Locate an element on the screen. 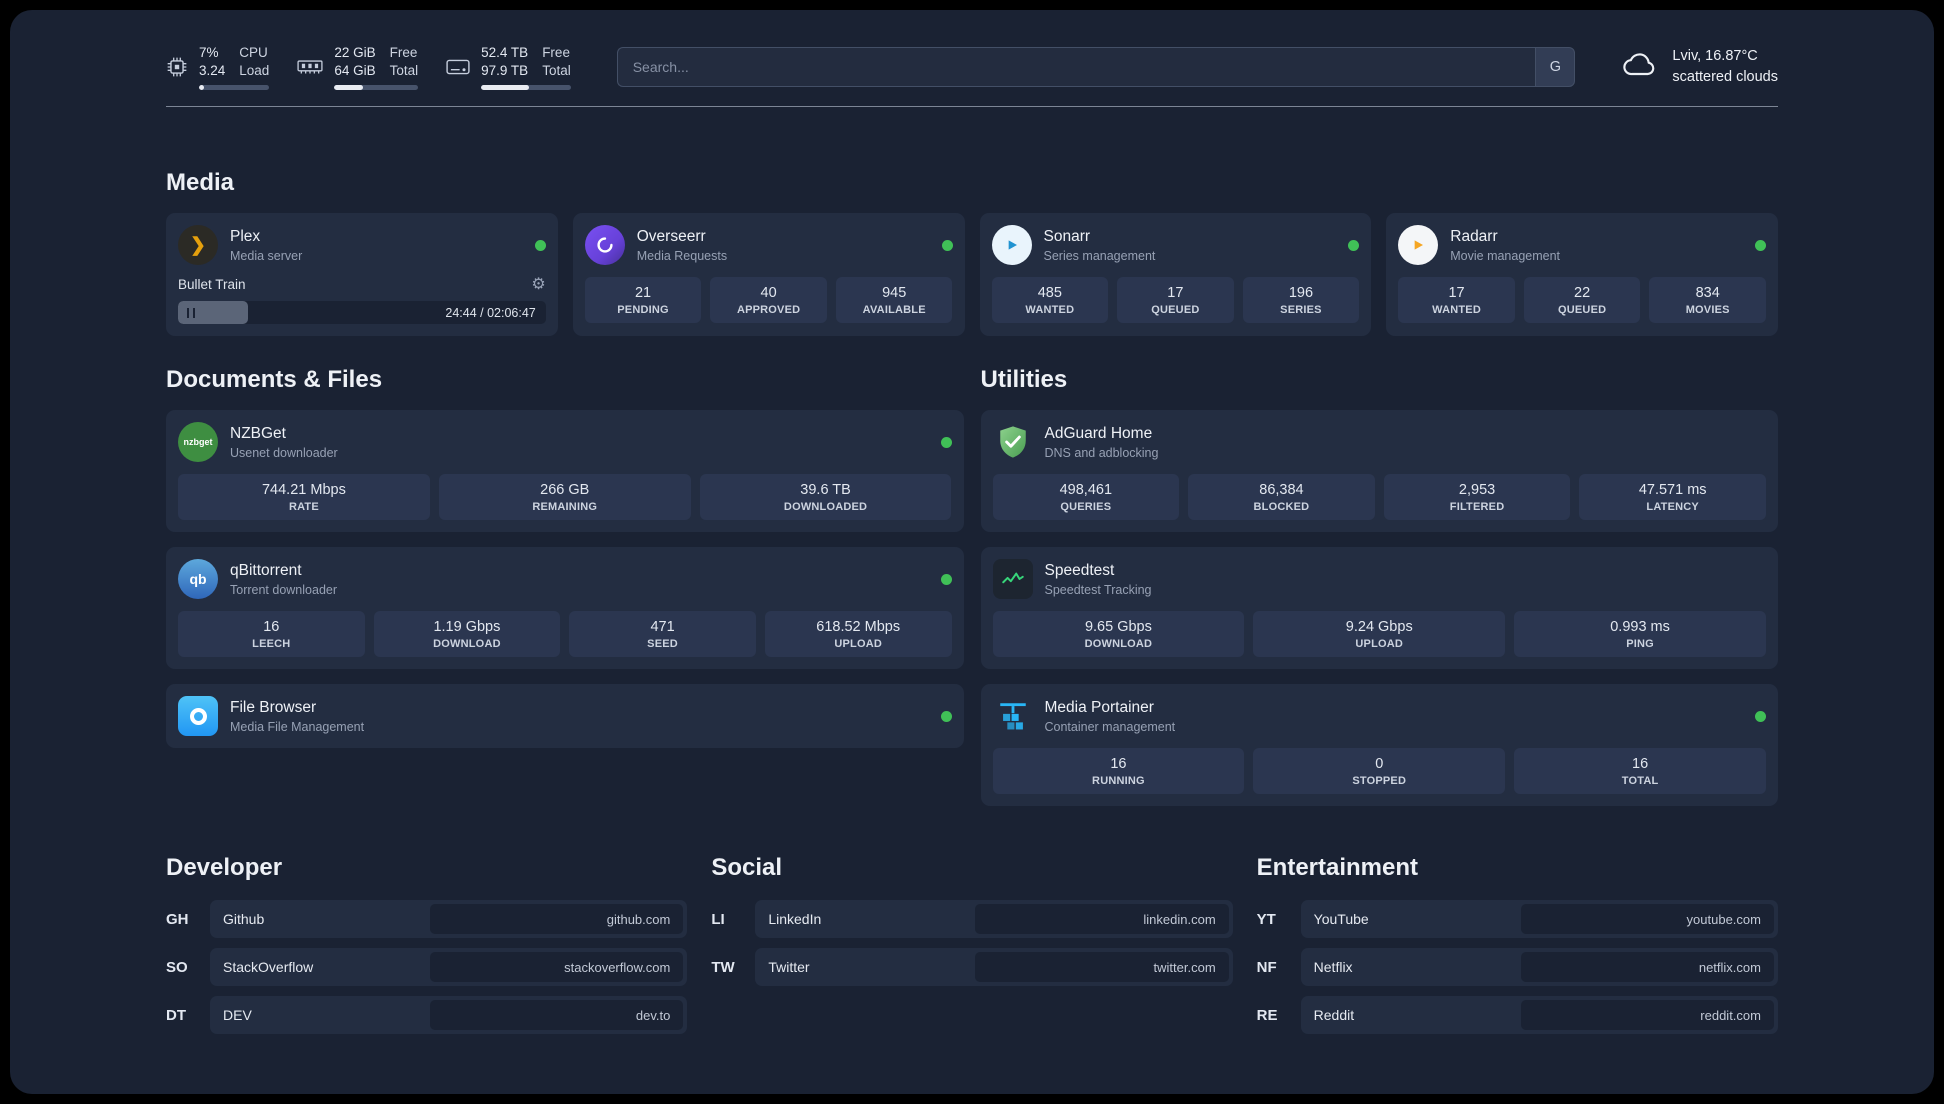 The width and height of the screenshot is (1944, 1104). bookmark-dev: DT DEV dev.to is located at coordinates (427, 1015).